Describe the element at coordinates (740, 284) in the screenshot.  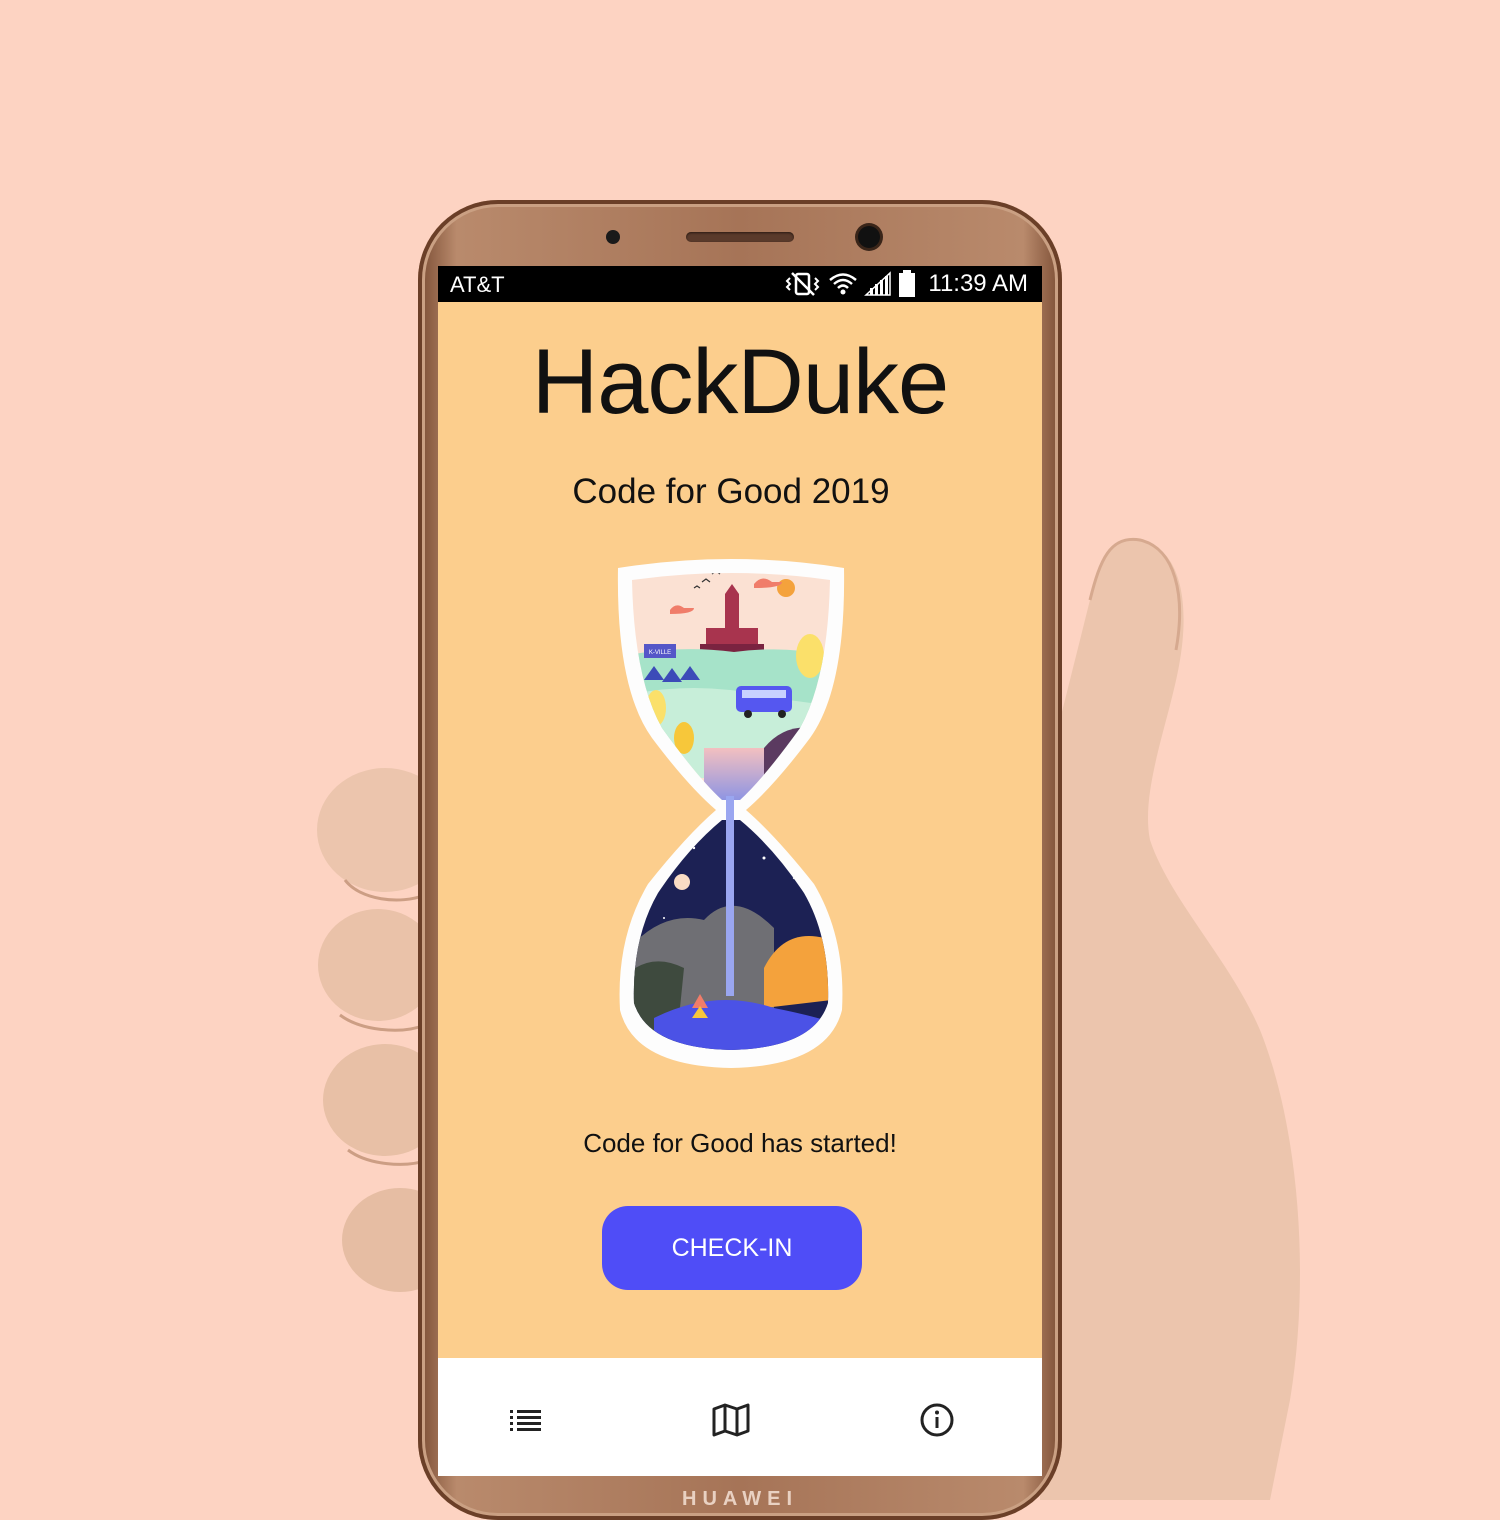
I see `status-bar: AT&T 11:39 AM` at that location.